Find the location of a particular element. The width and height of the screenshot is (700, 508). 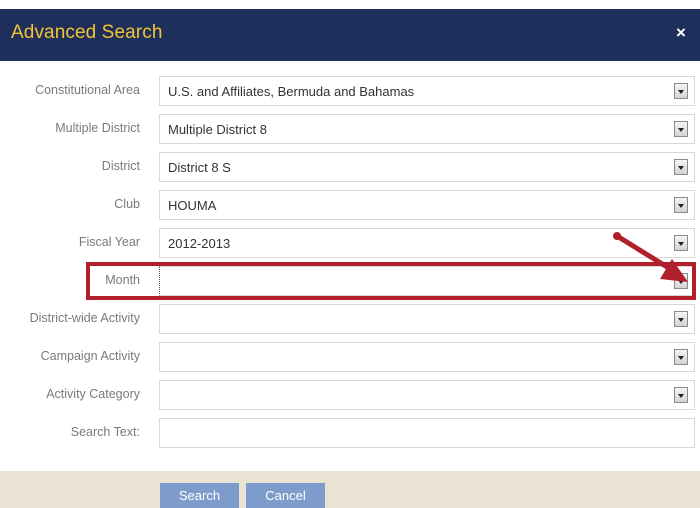

field-label: Campaign Activity is located at coordinates (90, 356).